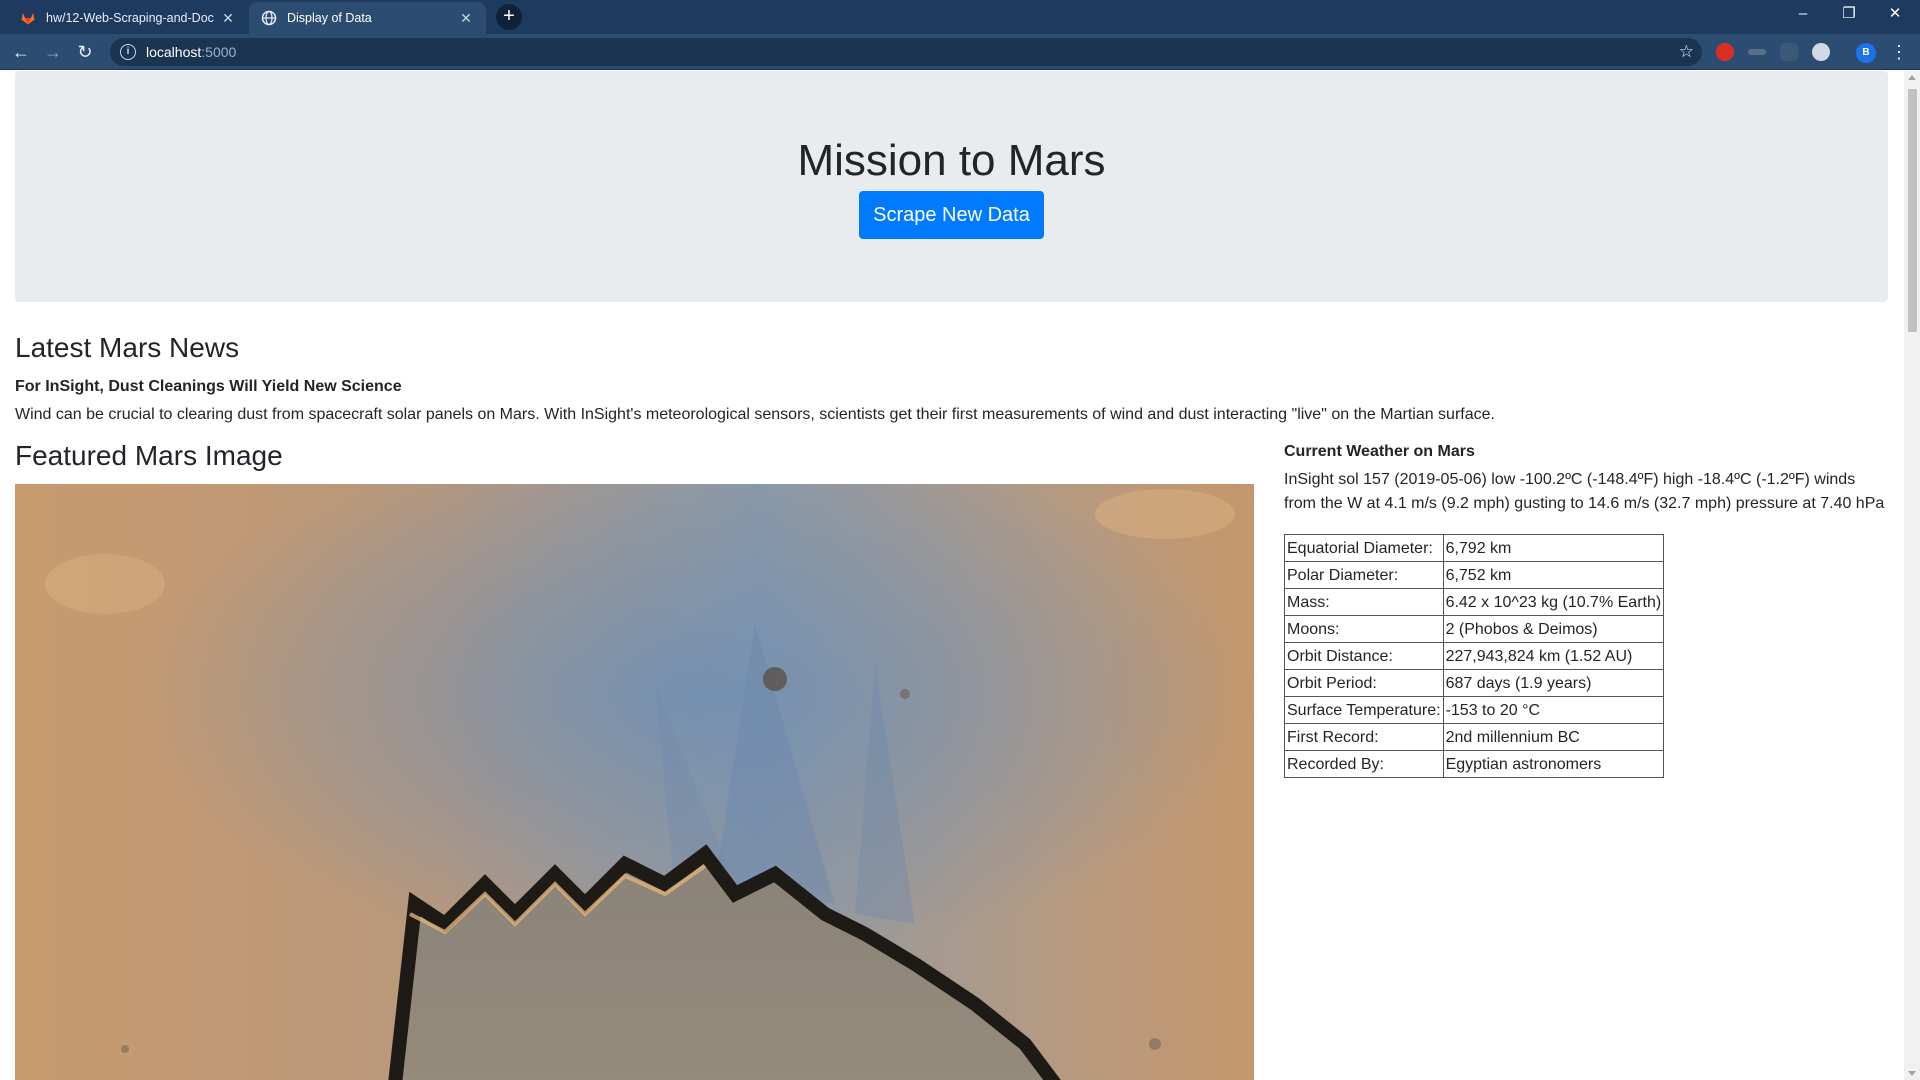 The image size is (1920, 1080). I want to click on extension-search-icon, so click(1789, 52).